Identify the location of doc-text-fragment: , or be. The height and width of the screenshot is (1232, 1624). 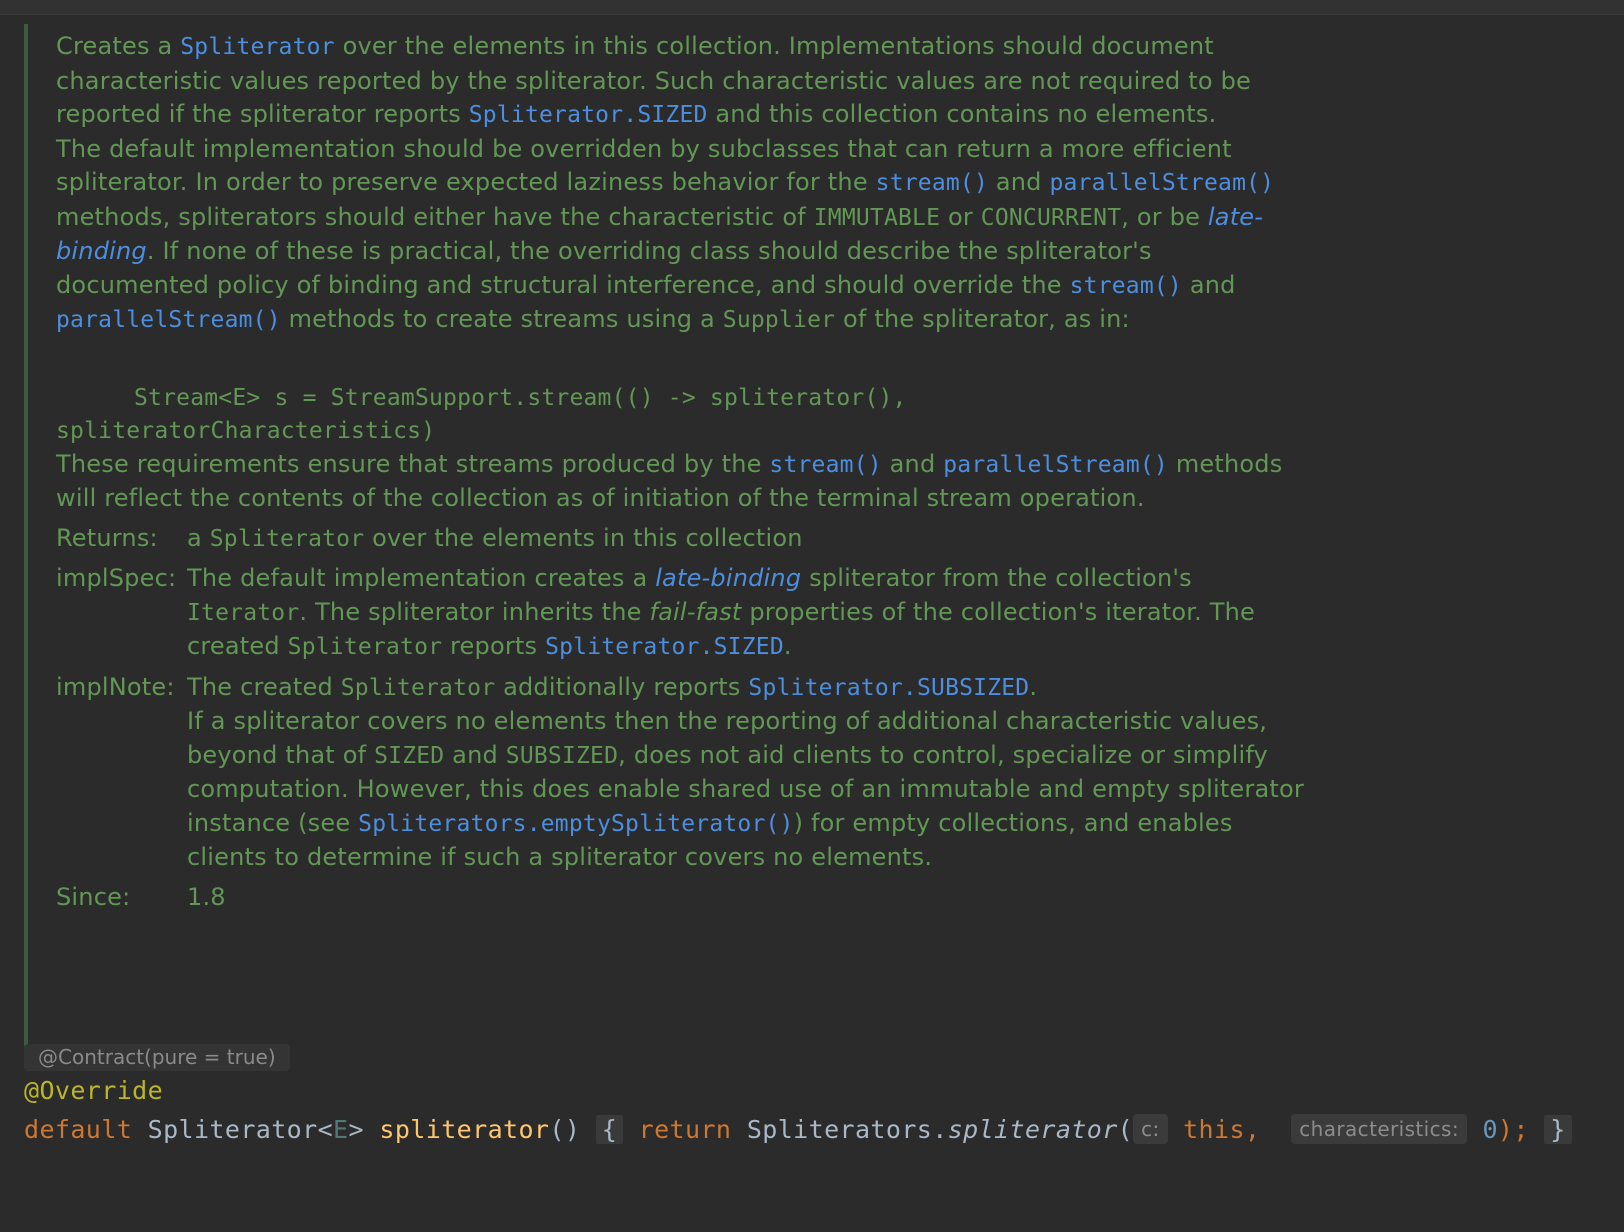
(1164, 216).